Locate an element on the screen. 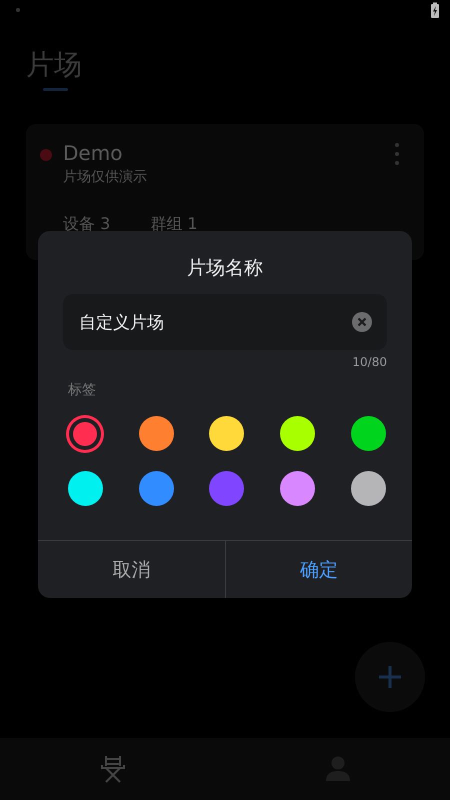 The image size is (450, 800). stat-label: 设备 3 is located at coordinates (86, 224).